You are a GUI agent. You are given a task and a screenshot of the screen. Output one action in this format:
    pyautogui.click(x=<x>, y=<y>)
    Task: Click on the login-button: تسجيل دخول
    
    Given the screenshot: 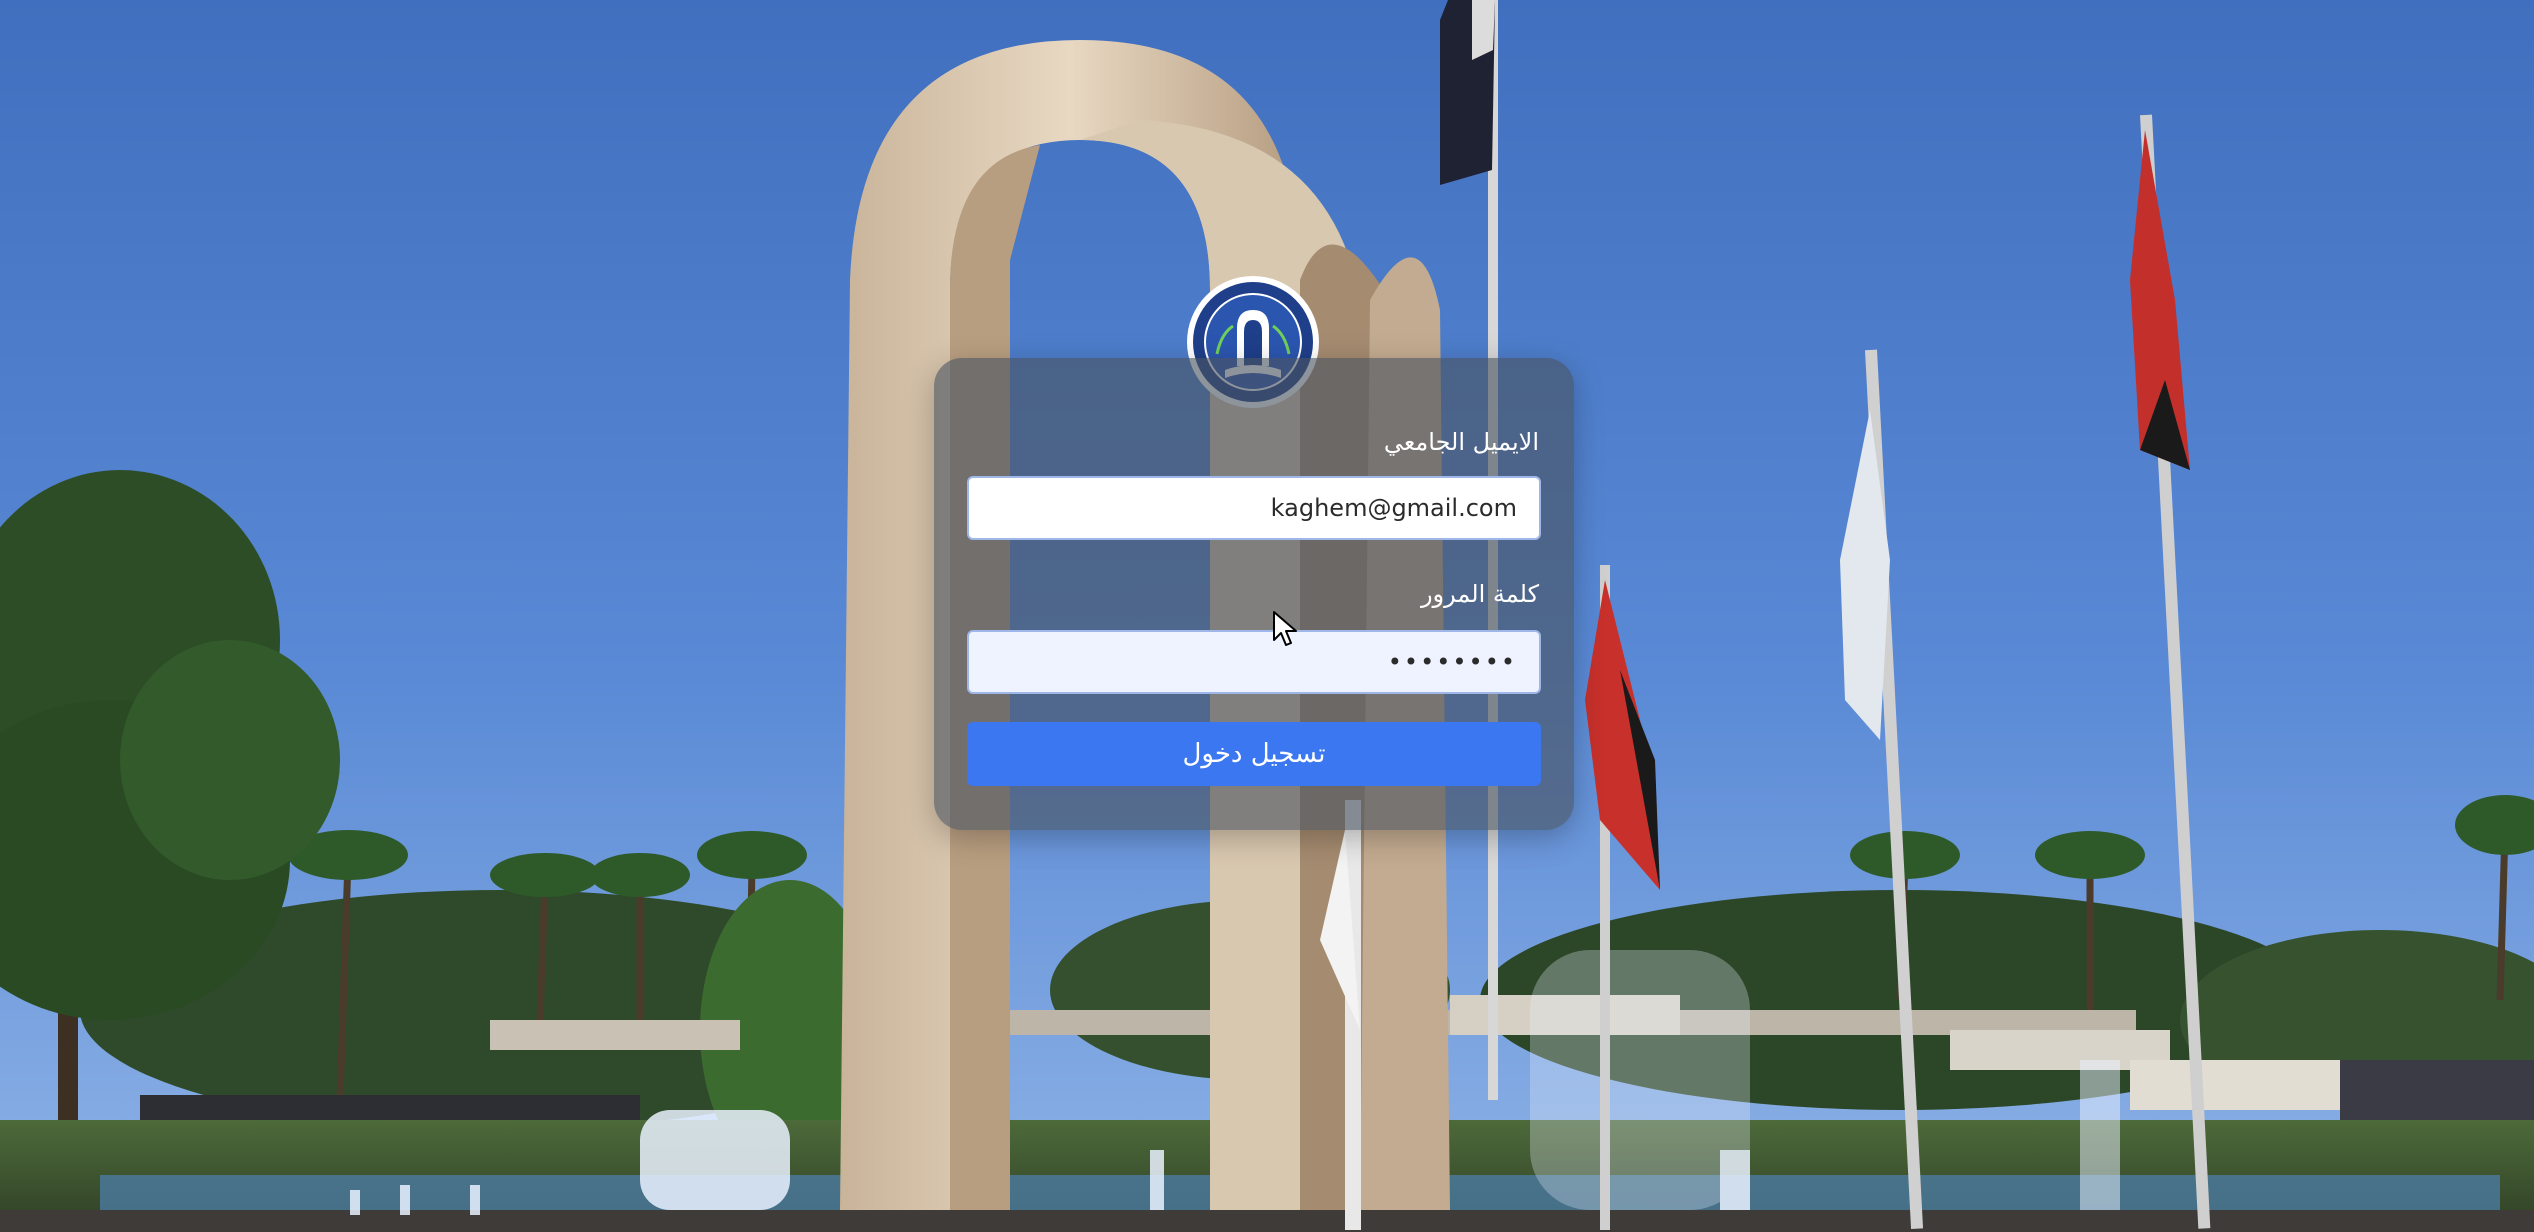 What is the action you would take?
    pyautogui.click(x=1254, y=754)
    